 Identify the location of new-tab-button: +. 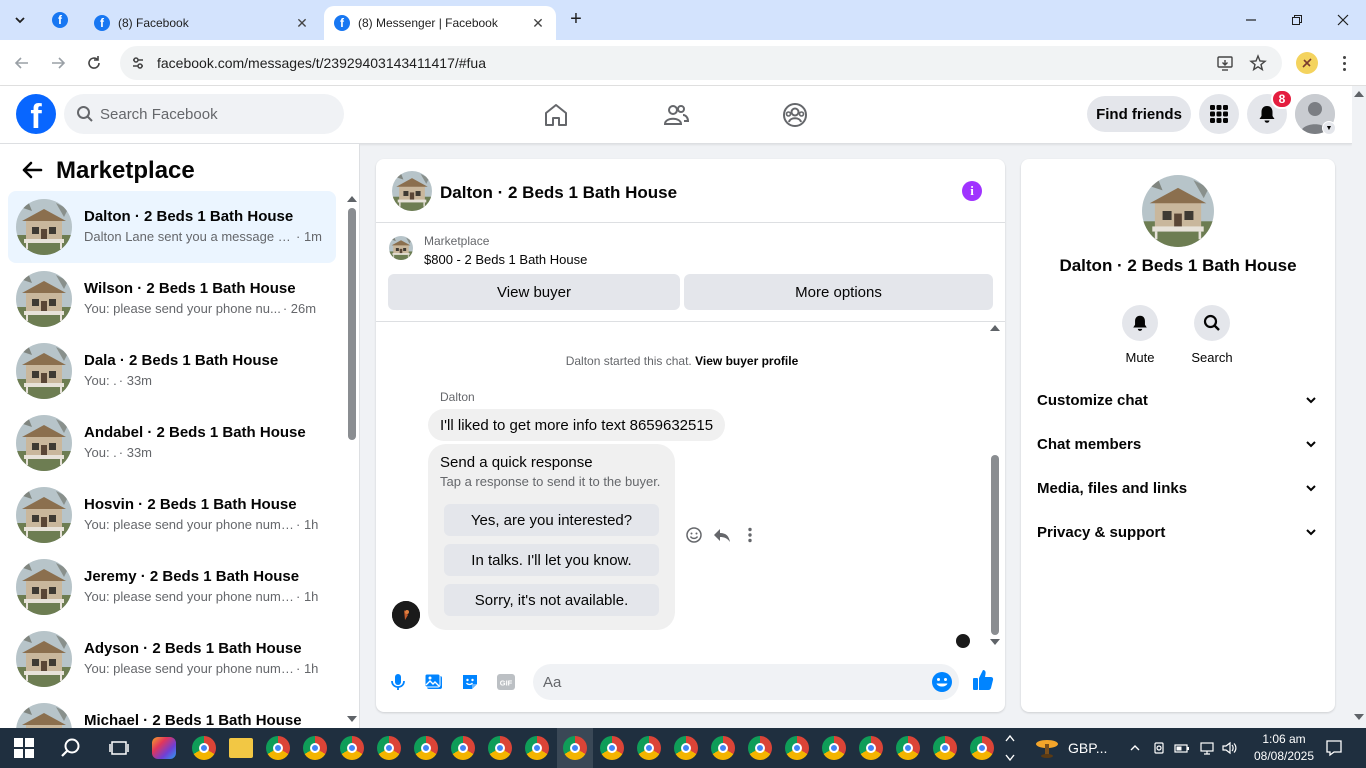
(576, 20).